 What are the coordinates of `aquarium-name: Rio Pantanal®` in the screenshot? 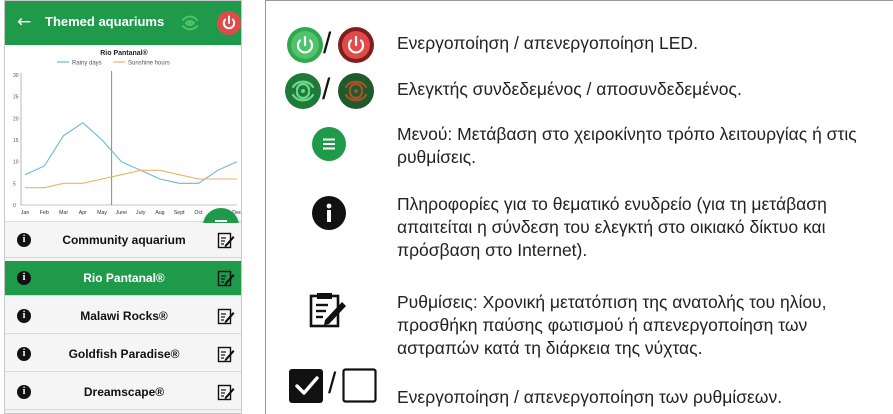 It's located at (124, 278).